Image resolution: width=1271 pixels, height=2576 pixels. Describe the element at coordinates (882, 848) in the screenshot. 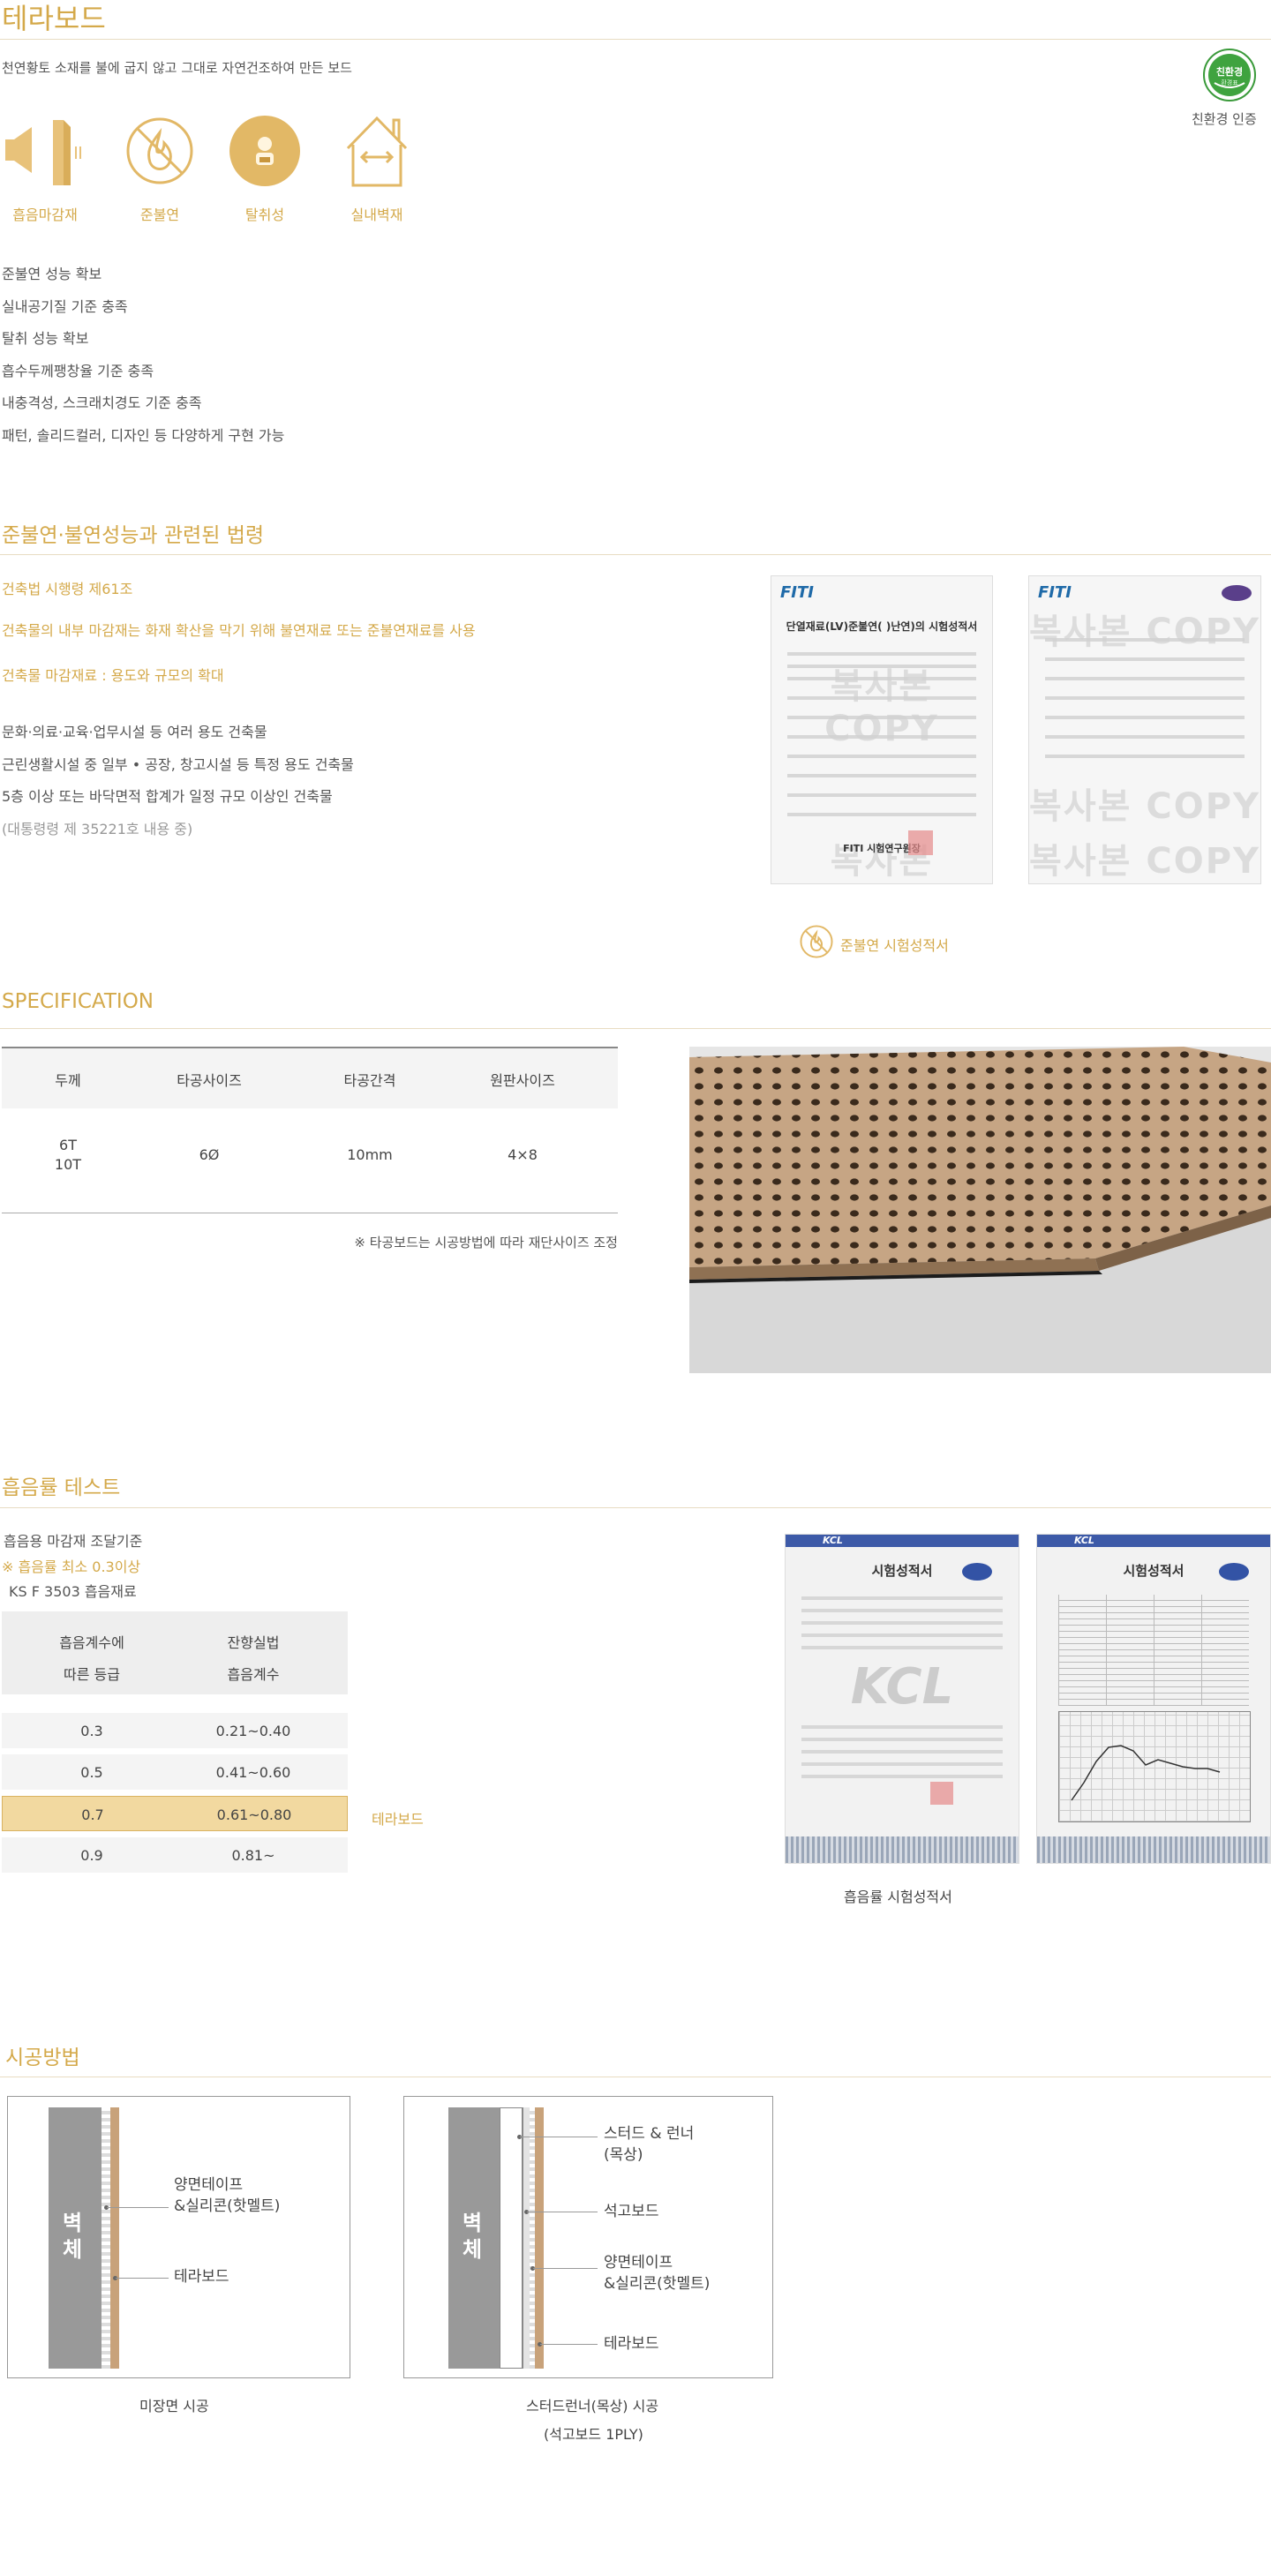

I see `fiti-stamp-text: FITI 시험연구원장` at that location.